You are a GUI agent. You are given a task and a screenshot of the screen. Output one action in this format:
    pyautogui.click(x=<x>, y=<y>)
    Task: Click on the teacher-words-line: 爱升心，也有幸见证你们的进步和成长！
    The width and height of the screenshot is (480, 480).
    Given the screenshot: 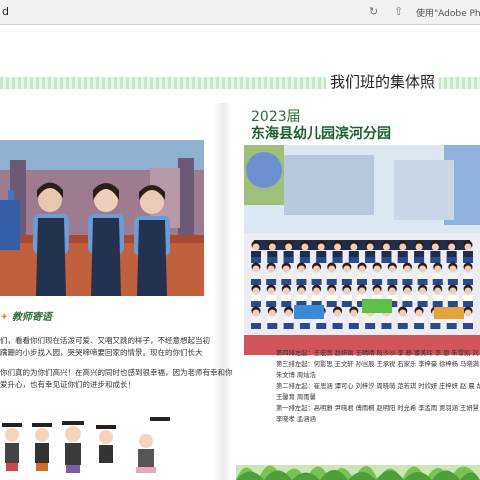 What is the action you would take?
    pyautogui.click(x=67, y=384)
    